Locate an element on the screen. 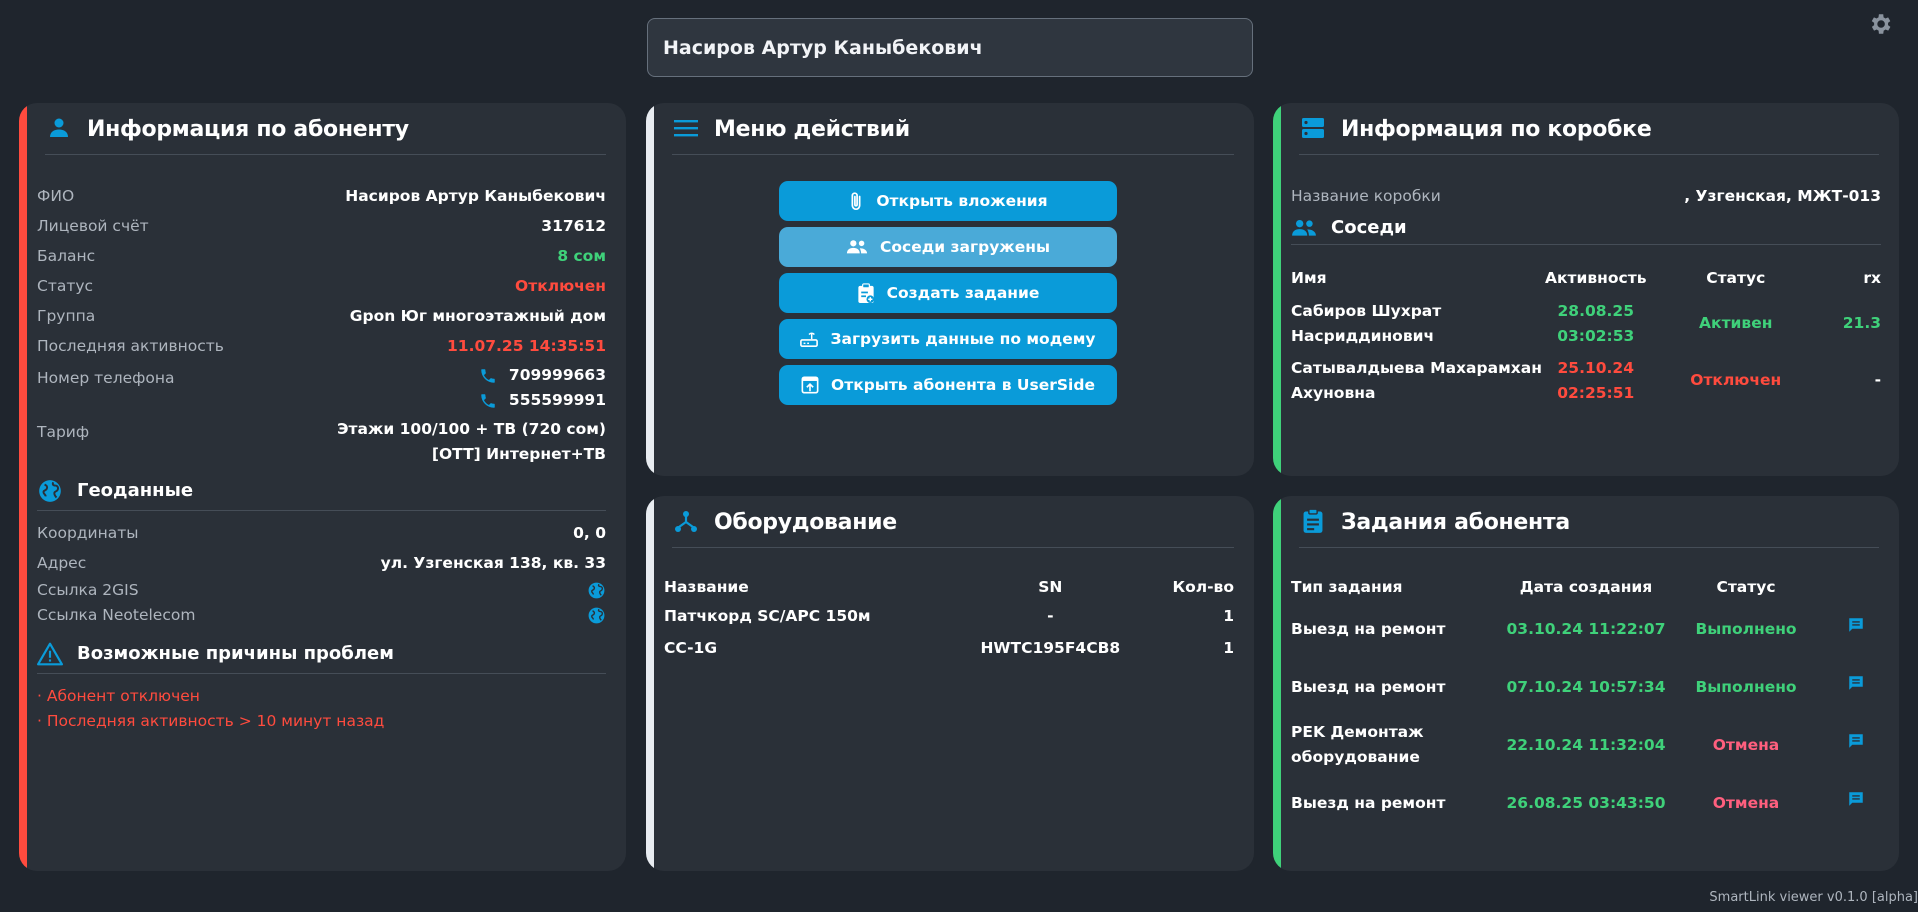 The image size is (1918, 912). problems-title: Возможные причины проблем is located at coordinates (235, 653).